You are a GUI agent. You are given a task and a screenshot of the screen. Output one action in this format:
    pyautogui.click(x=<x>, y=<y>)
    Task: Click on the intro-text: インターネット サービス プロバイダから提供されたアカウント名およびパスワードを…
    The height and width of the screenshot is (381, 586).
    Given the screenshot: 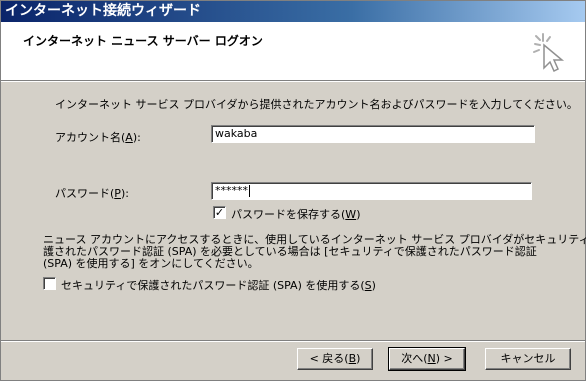 What is the action you would take?
    pyautogui.click(x=316, y=104)
    